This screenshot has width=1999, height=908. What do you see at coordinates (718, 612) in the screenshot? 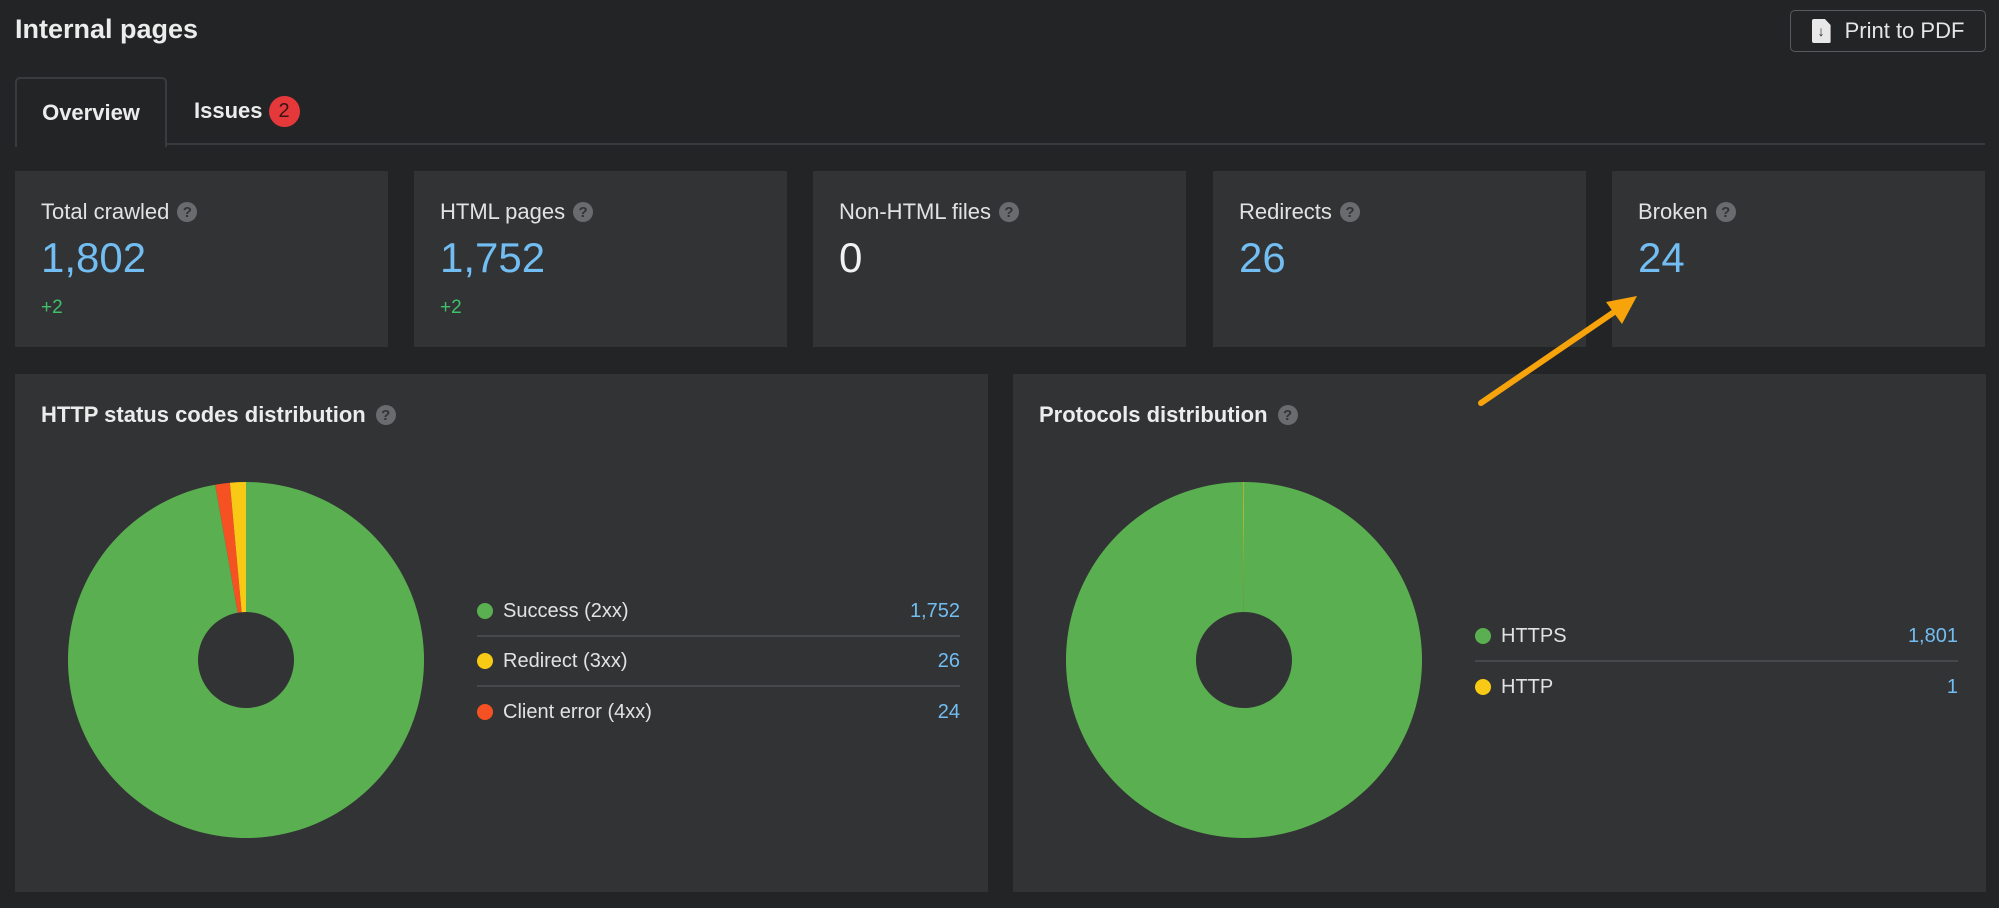
I see `legend-row: Success (2xx) 1,752` at bounding box center [718, 612].